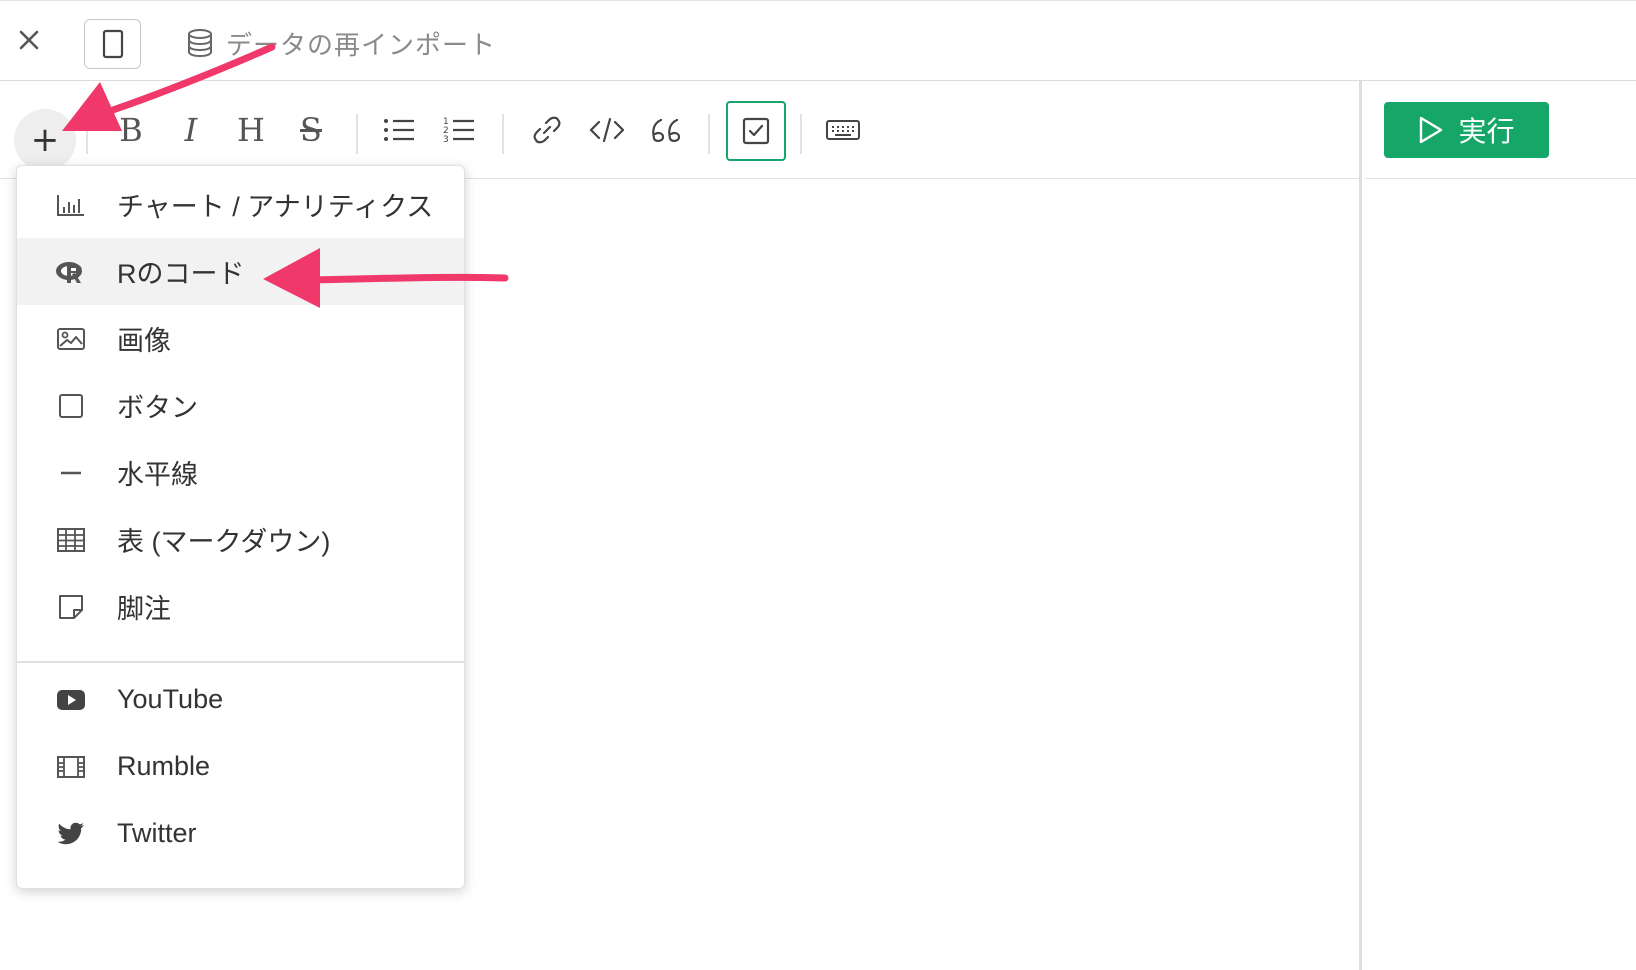 This screenshot has height=970, width=1636. I want to click on menu-item-twitter: Twitter, so click(240, 833).